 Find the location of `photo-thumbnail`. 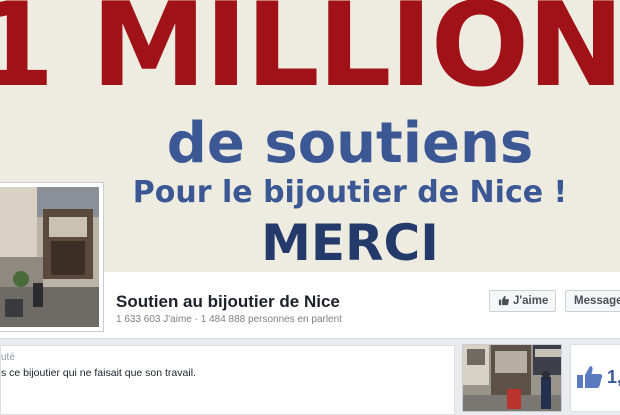

photo-thumbnail is located at coordinates (512, 378).